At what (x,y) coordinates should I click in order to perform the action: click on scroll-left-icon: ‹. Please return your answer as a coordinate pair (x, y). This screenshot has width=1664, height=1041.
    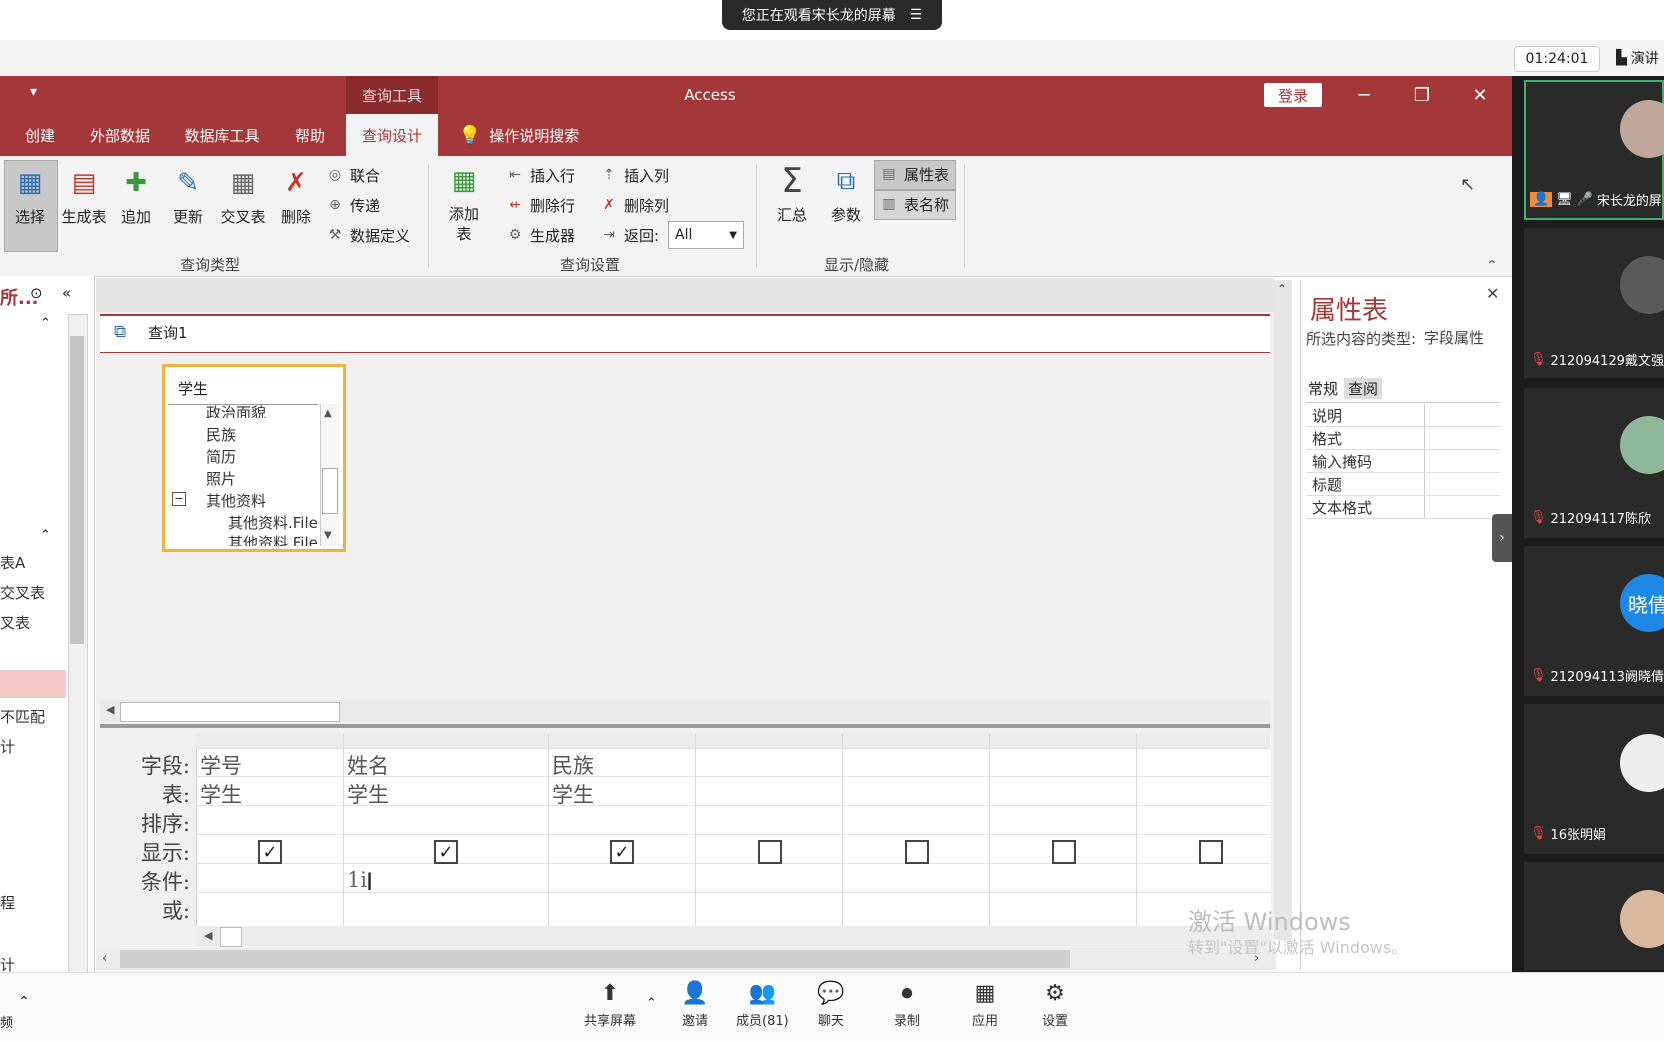
    Looking at the image, I should click on (104, 958).